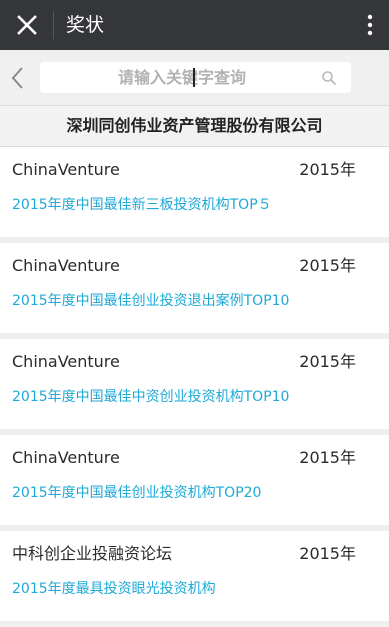 The height and width of the screenshot is (627, 389). What do you see at coordinates (137, 493) in the screenshot?
I see `award-name: 2015年度中国最佳创业投资机构TOP20` at bounding box center [137, 493].